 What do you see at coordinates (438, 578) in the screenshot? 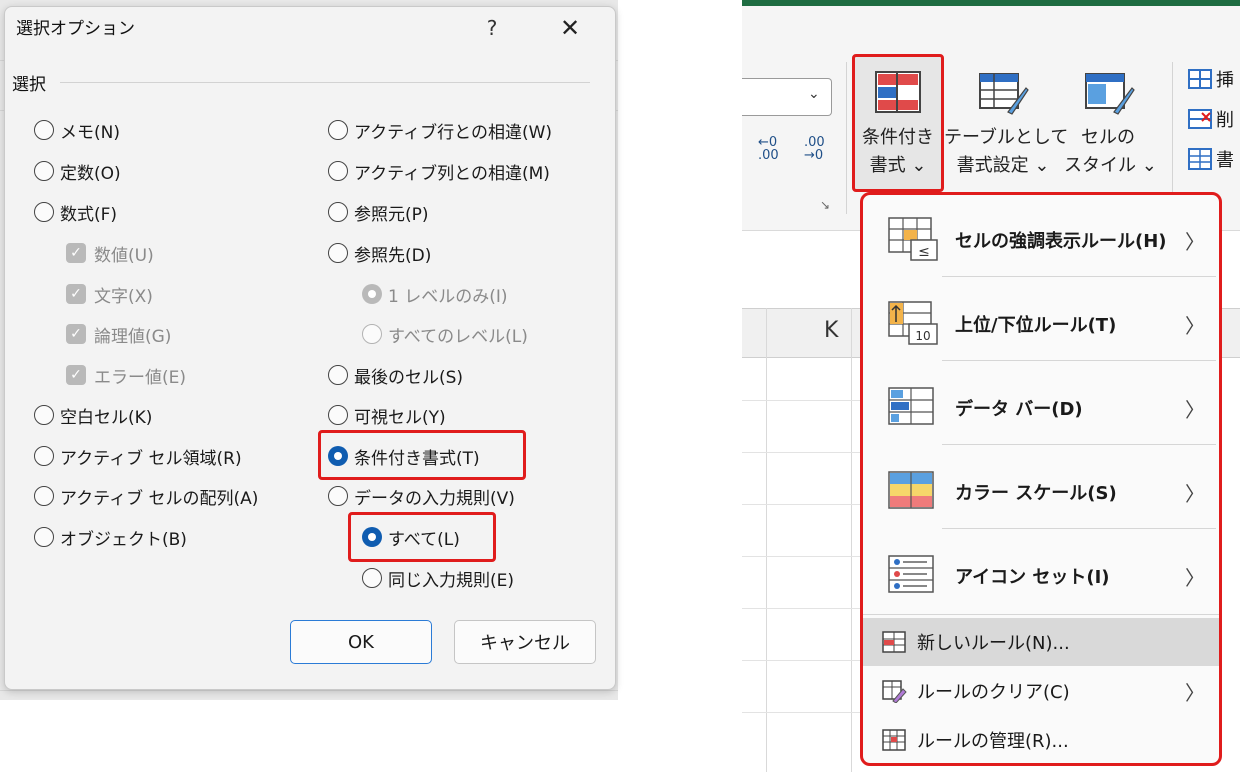
I see `option-validation-same: 同じ入力規則(E)` at bounding box center [438, 578].